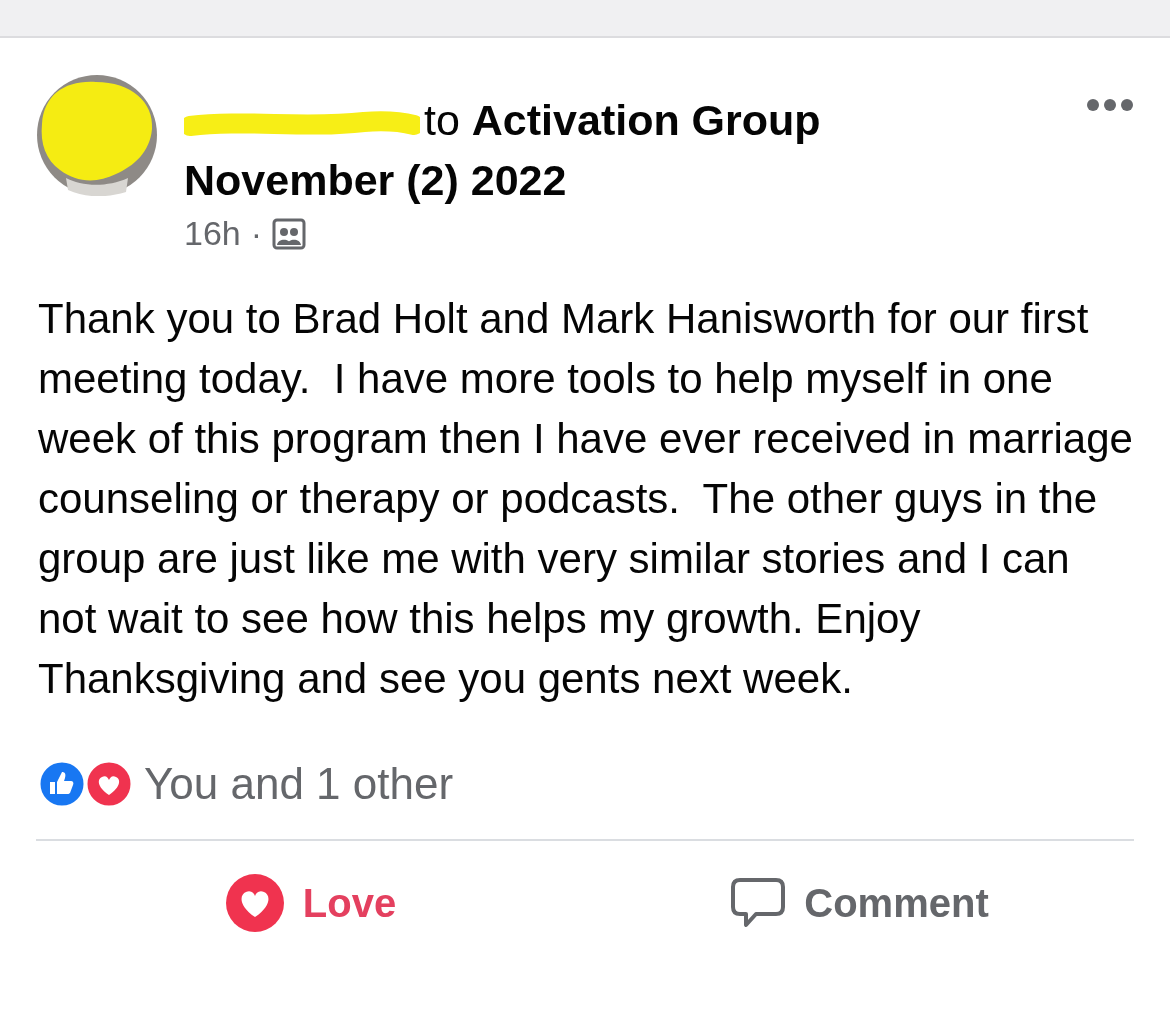 The height and width of the screenshot is (1032, 1170). Describe the element at coordinates (503, 150) in the screenshot. I see `post-header: to Activation Group November (2) 2022` at that location.